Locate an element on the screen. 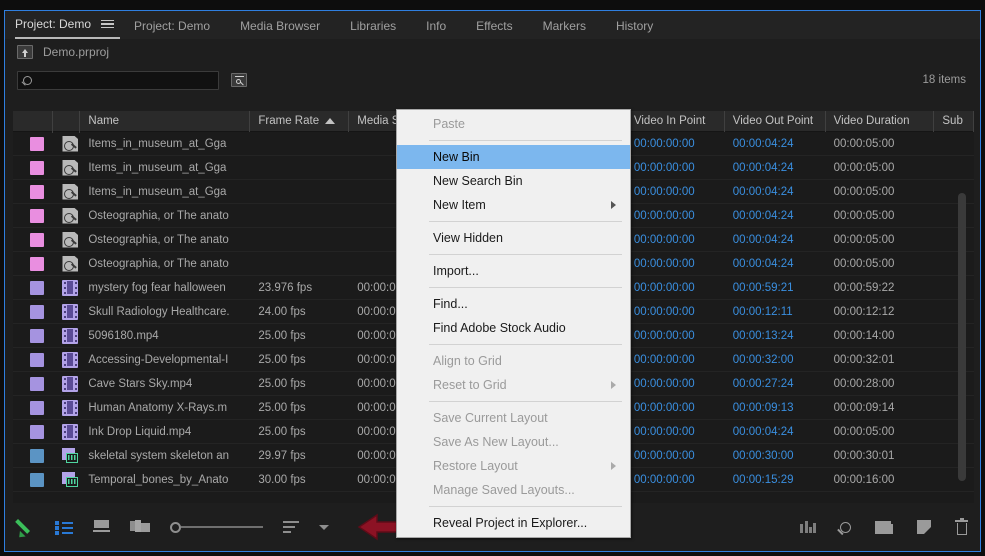 The width and height of the screenshot is (985, 556). row-video-out-point: 00:00:04:24 is located at coordinates (763, 167).